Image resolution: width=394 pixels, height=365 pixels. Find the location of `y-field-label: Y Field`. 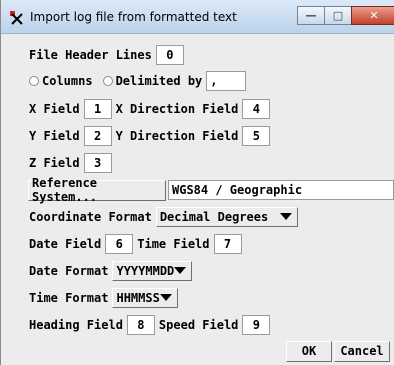

y-field-label: Y Field is located at coordinates (54, 136).